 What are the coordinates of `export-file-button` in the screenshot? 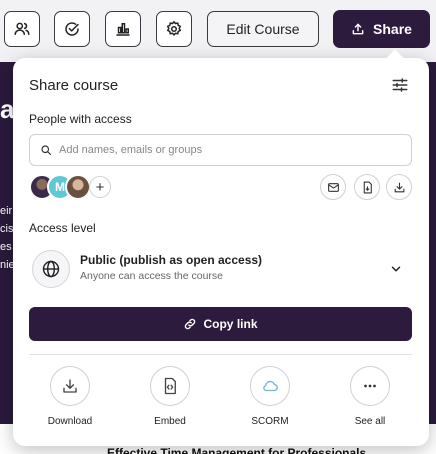 It's located at (367, 187).